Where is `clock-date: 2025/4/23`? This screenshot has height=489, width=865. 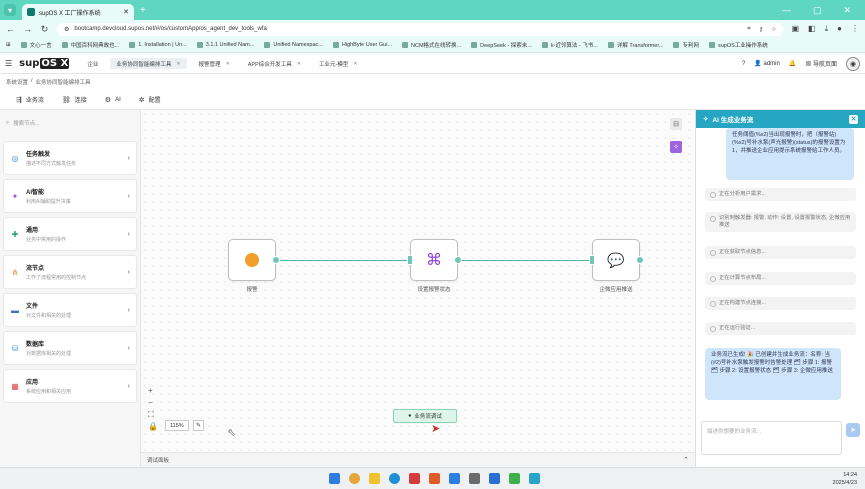
clock-date: 2025/4/23 is located at coordinates (844, 483).